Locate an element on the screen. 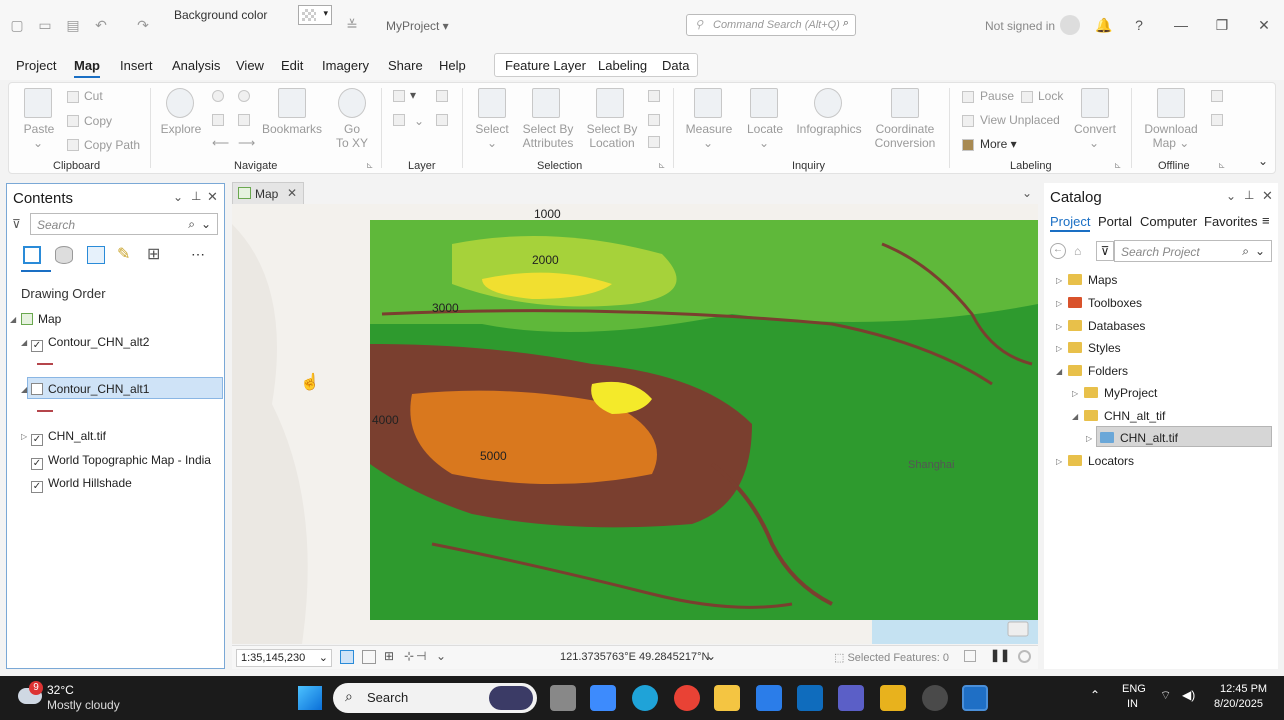  add-preset-dropdown-icon: ⌄ is located at coordinates (419, 121).